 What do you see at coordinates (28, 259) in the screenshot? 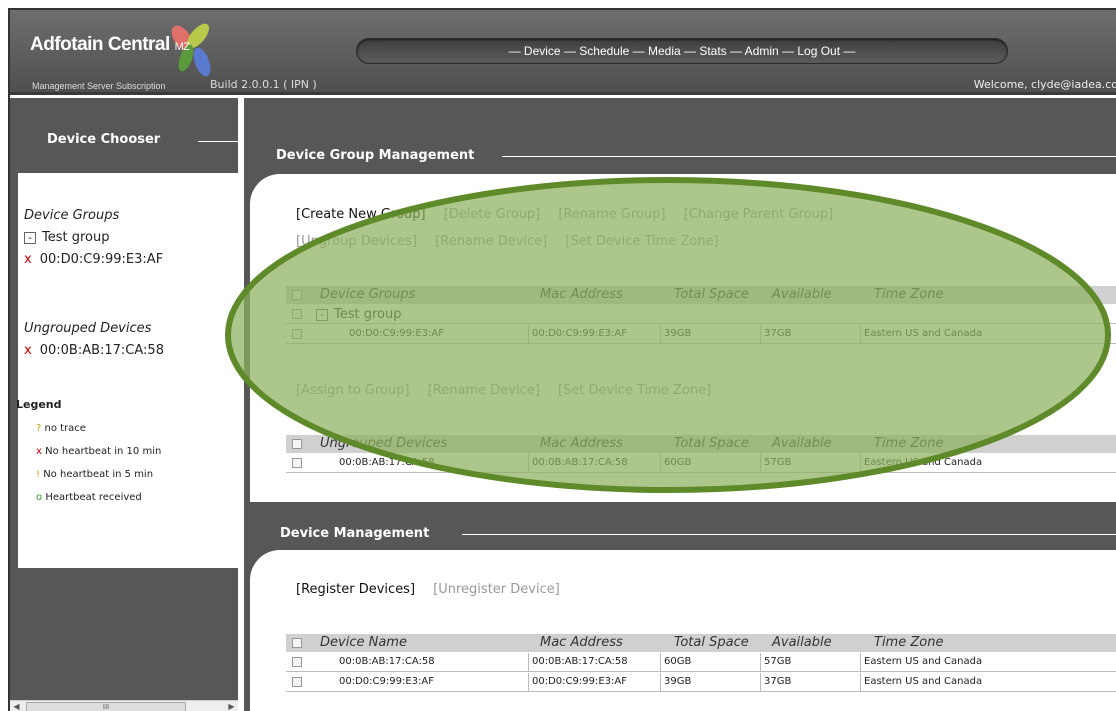
I see `no-heartbeat-icon: x` at bounding box center [28, 259].